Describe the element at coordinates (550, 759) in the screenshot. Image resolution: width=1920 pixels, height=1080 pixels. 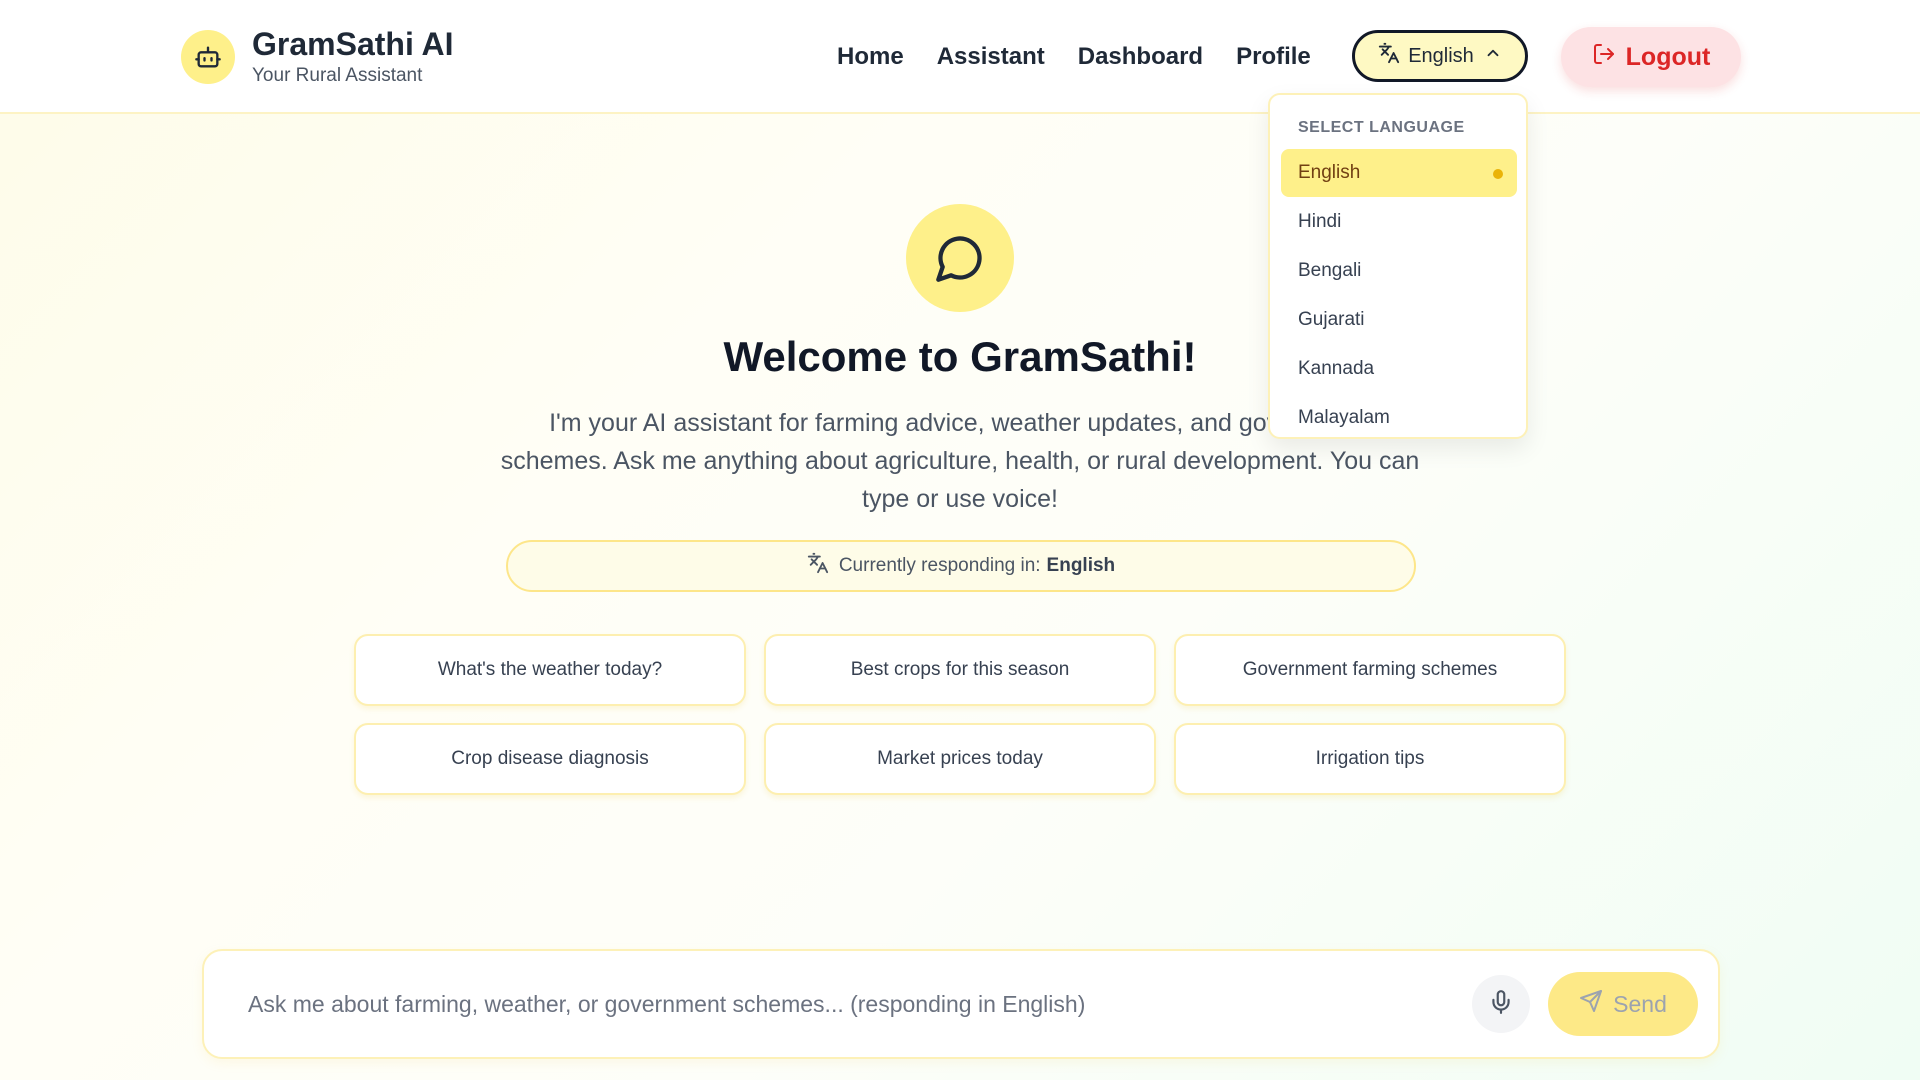
I see `suggestion-button: Crop disease diagnosis` at that location.